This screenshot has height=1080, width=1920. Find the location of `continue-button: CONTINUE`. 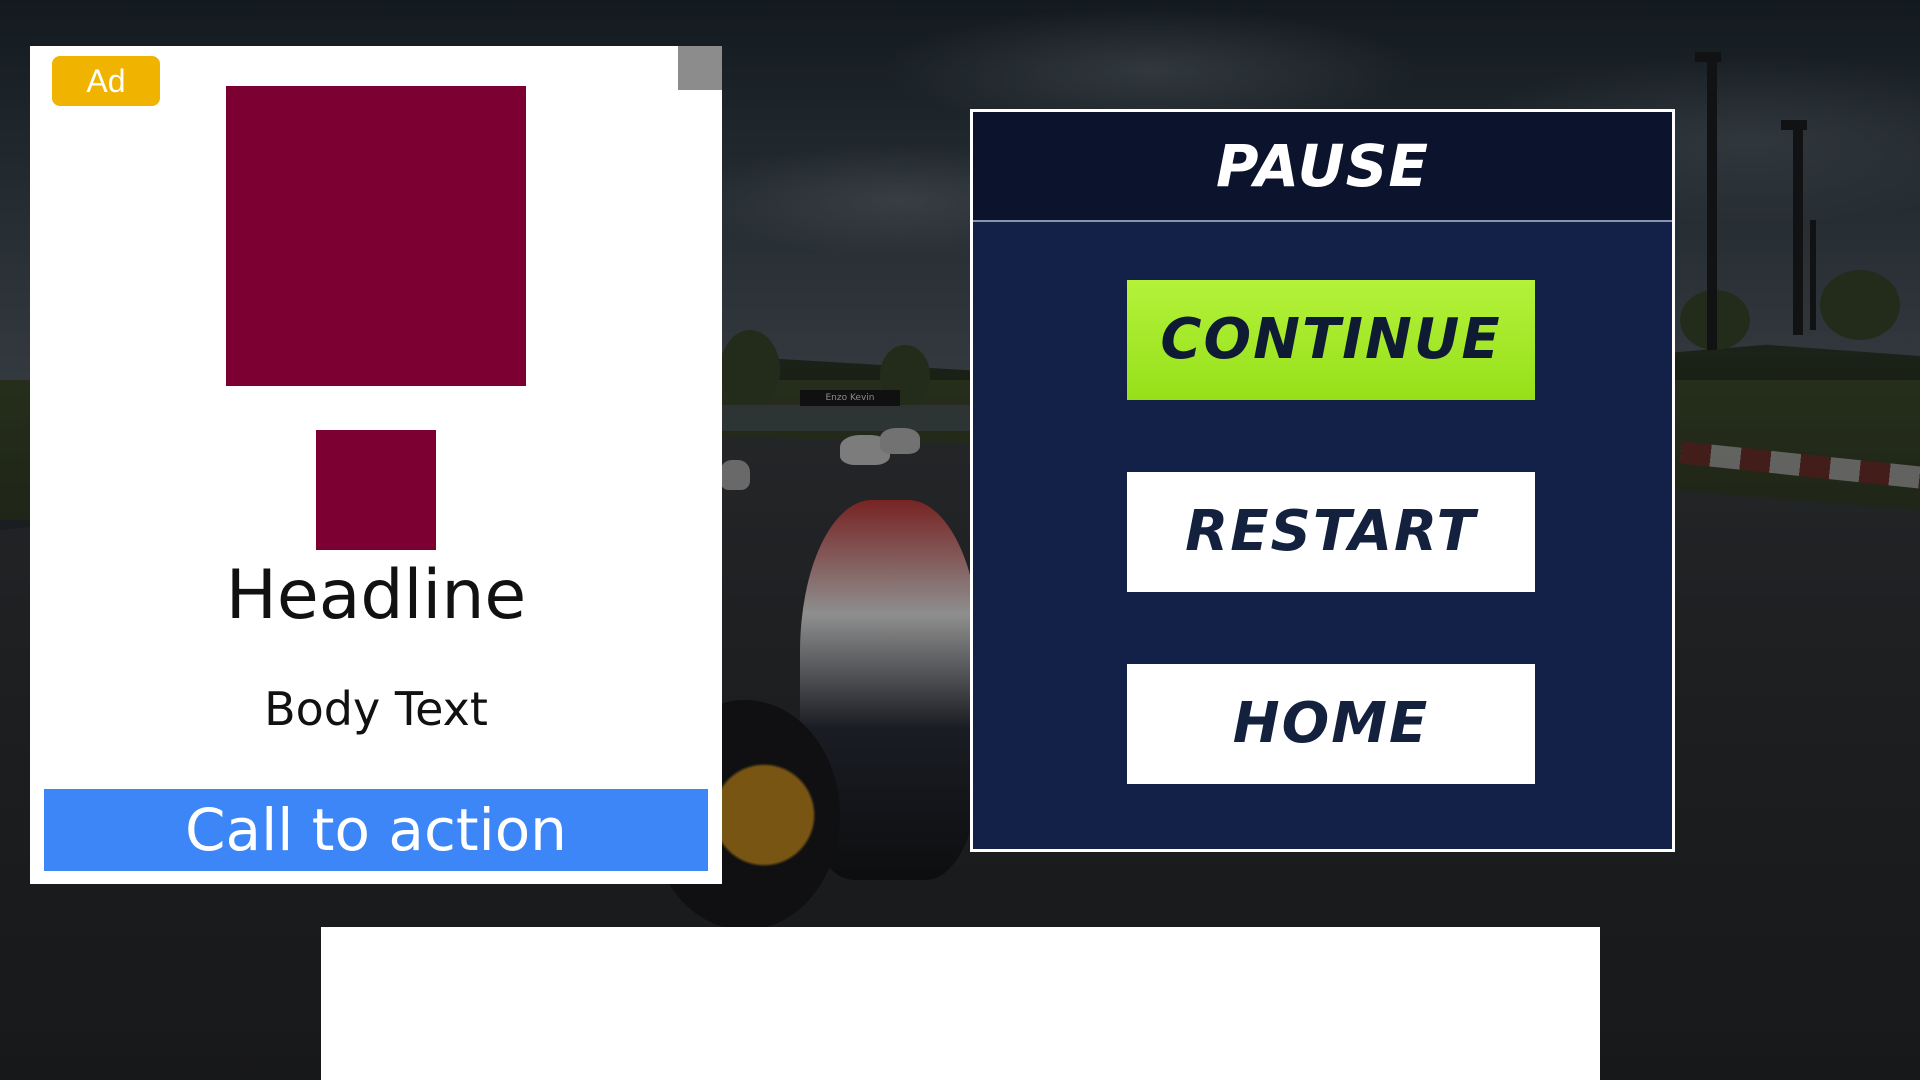

continue-button: CONTINUE is located at coordinates (1331, 340).